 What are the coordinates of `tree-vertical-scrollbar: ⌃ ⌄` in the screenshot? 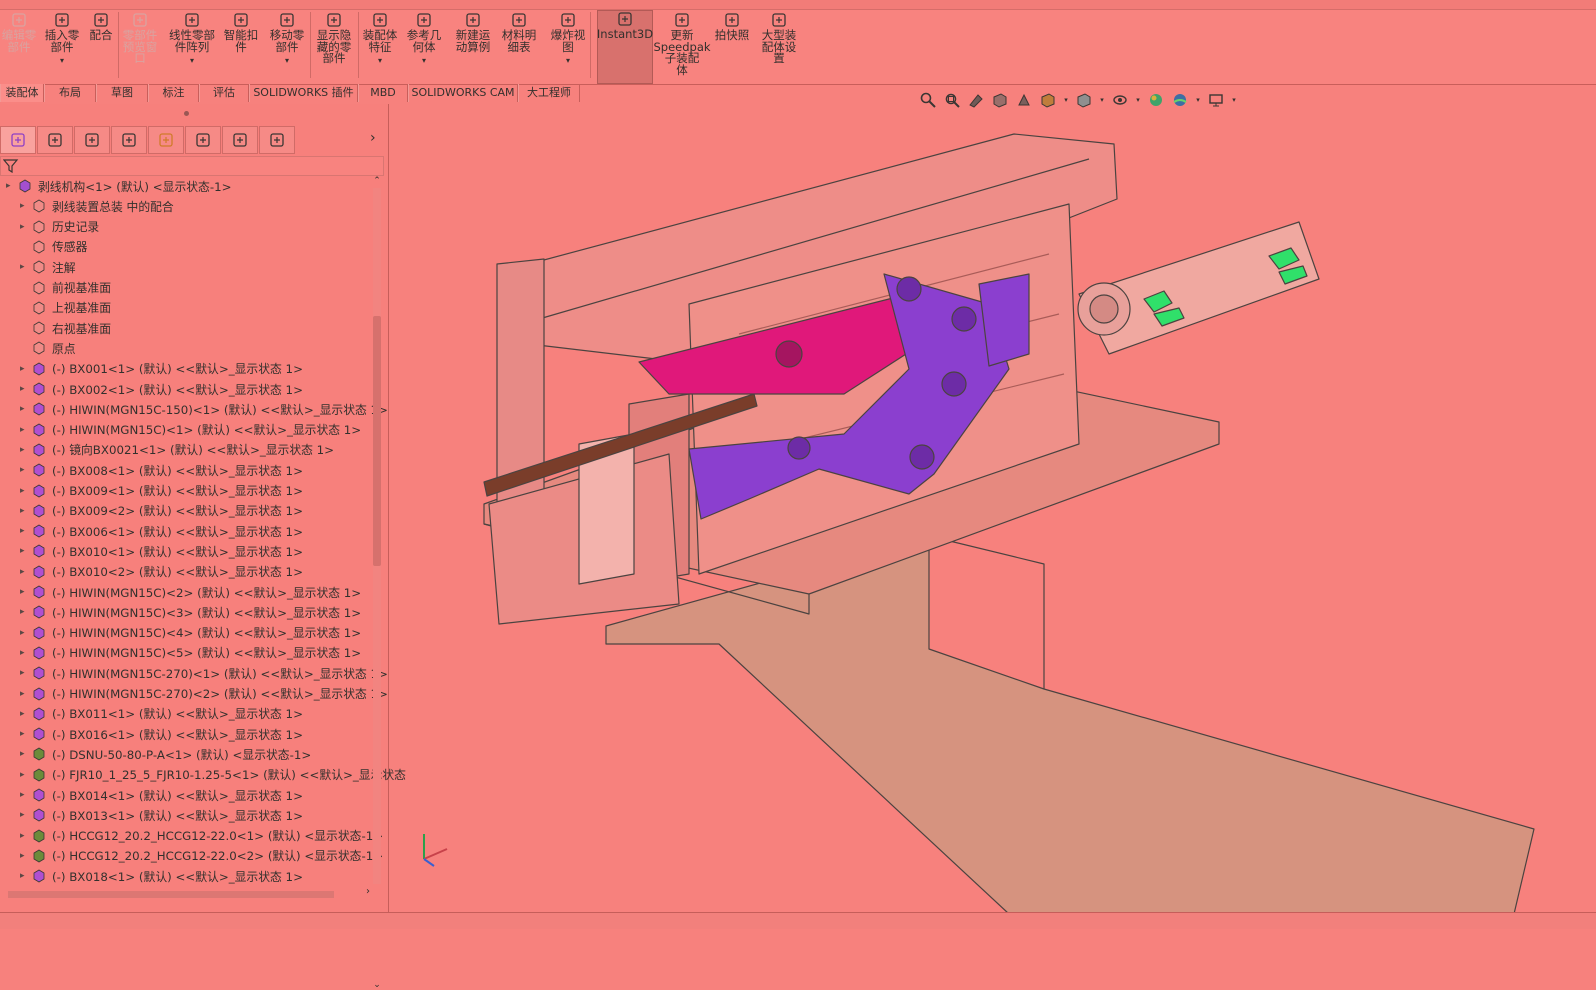 It's located at (377, 583).